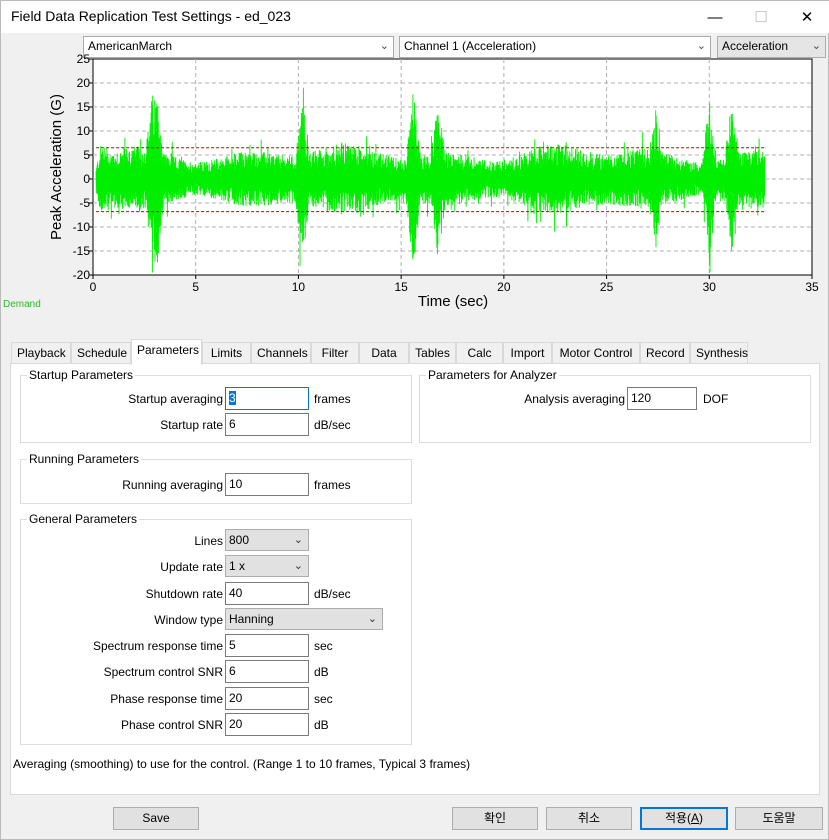 This screenshot has width=829, height=840. Describe the element at coordinates (267, 566) in the screenshot. I see `update-rate-select: 1 x ⌄` at that location.